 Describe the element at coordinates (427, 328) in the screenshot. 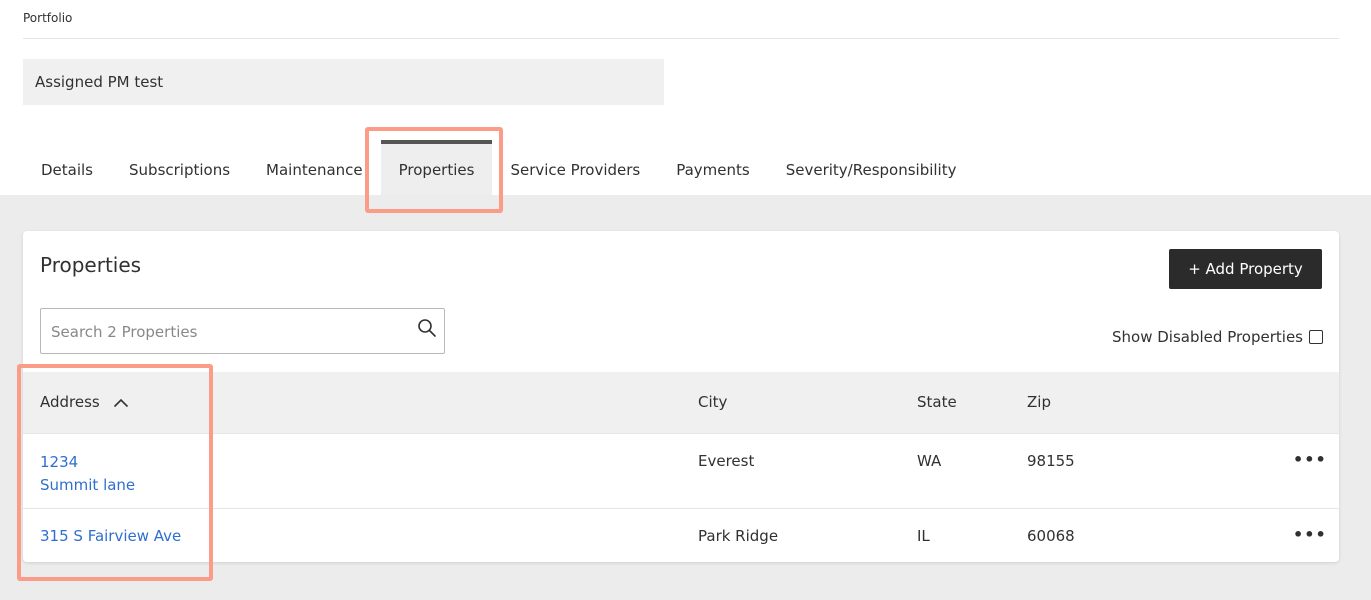

I see `search-icon` at that location.